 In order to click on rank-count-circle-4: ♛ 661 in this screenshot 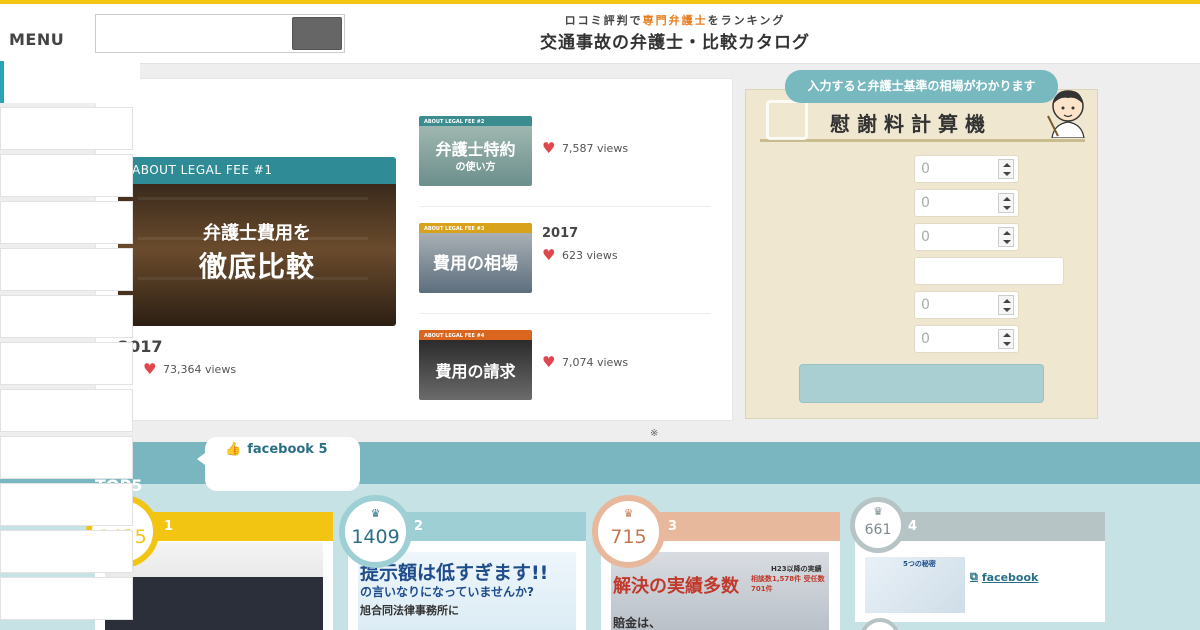, I will do `click(878, 525)`.